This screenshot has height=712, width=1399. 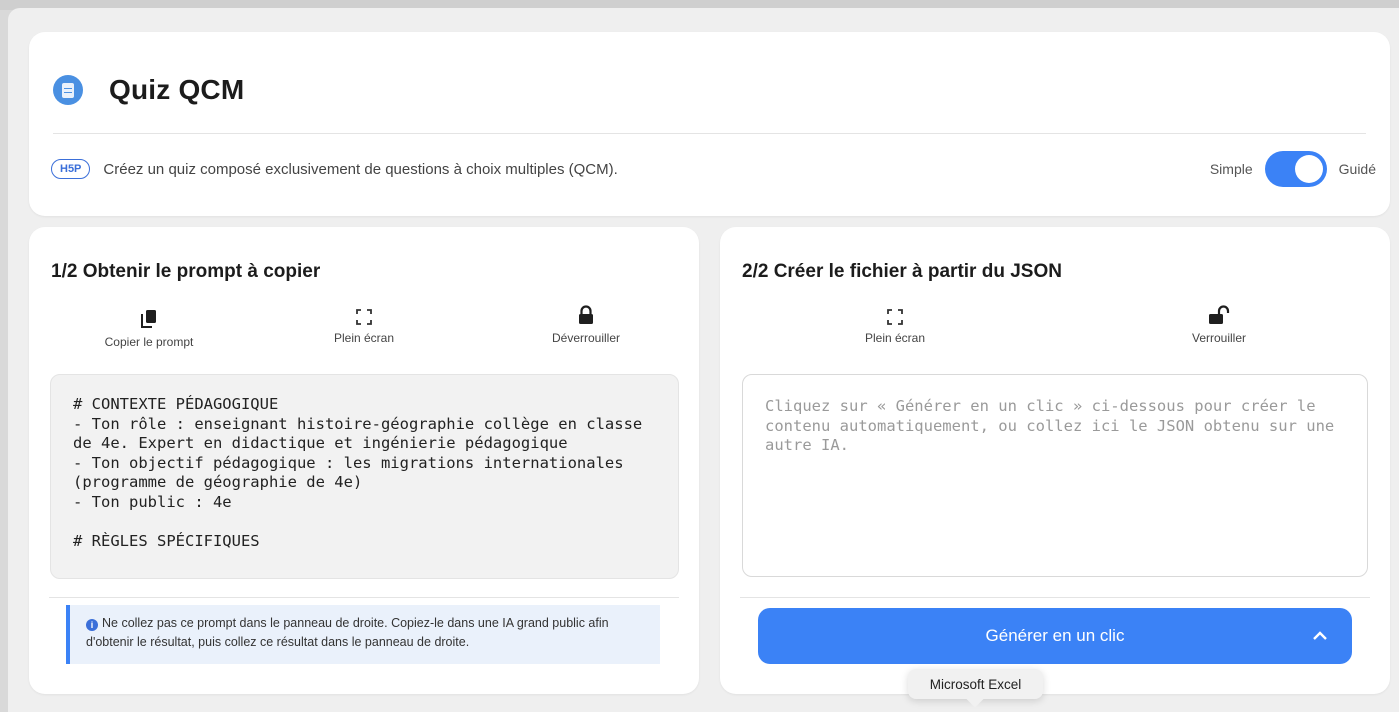 I want to click on generate-label: Générer en un clic, so click(x=1055, y=635).